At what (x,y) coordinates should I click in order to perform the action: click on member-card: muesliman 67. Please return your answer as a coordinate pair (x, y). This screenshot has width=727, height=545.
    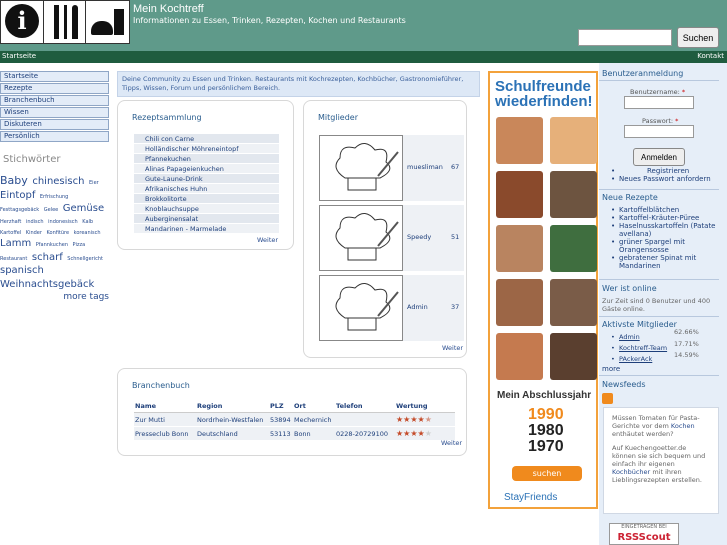
    Looking at the image, I should click on (391, 168).